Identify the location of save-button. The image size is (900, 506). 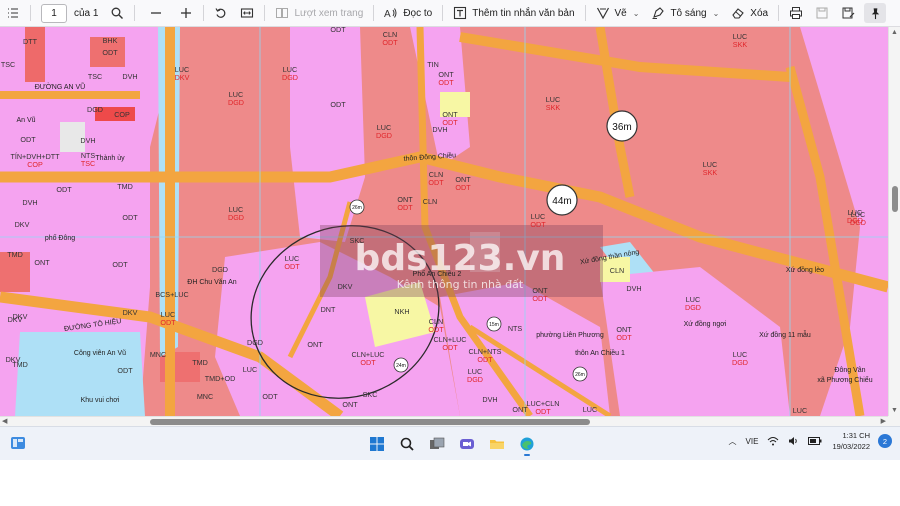
(822, 13).